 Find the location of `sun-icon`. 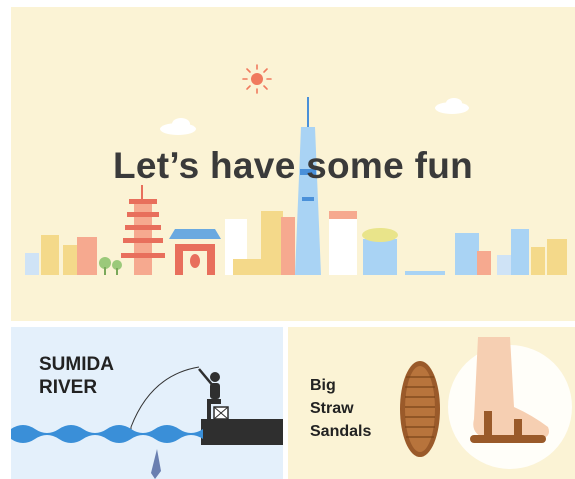

sun-icon is located at coordinates (257, 79).